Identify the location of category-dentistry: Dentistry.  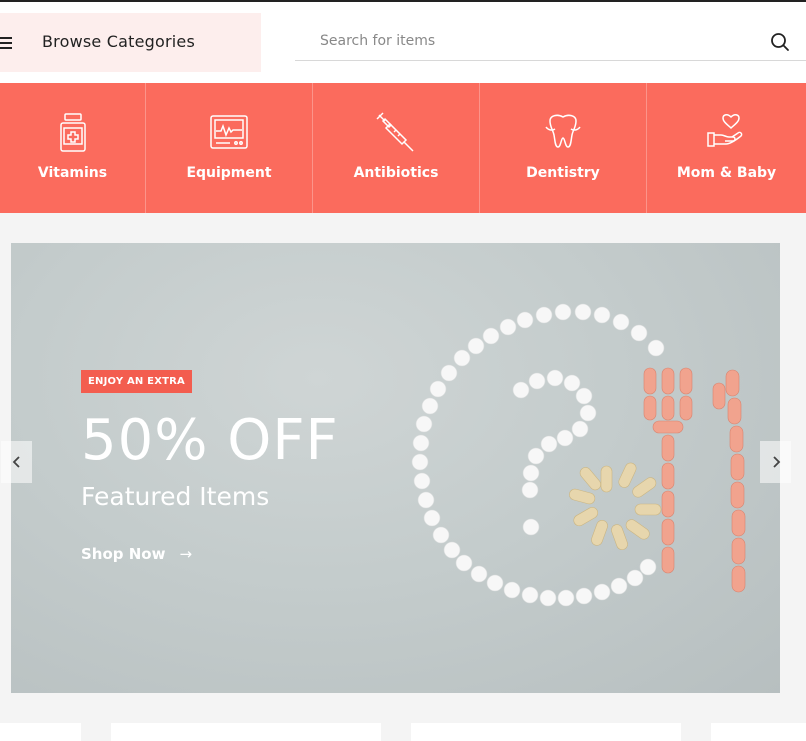
(563, 148).